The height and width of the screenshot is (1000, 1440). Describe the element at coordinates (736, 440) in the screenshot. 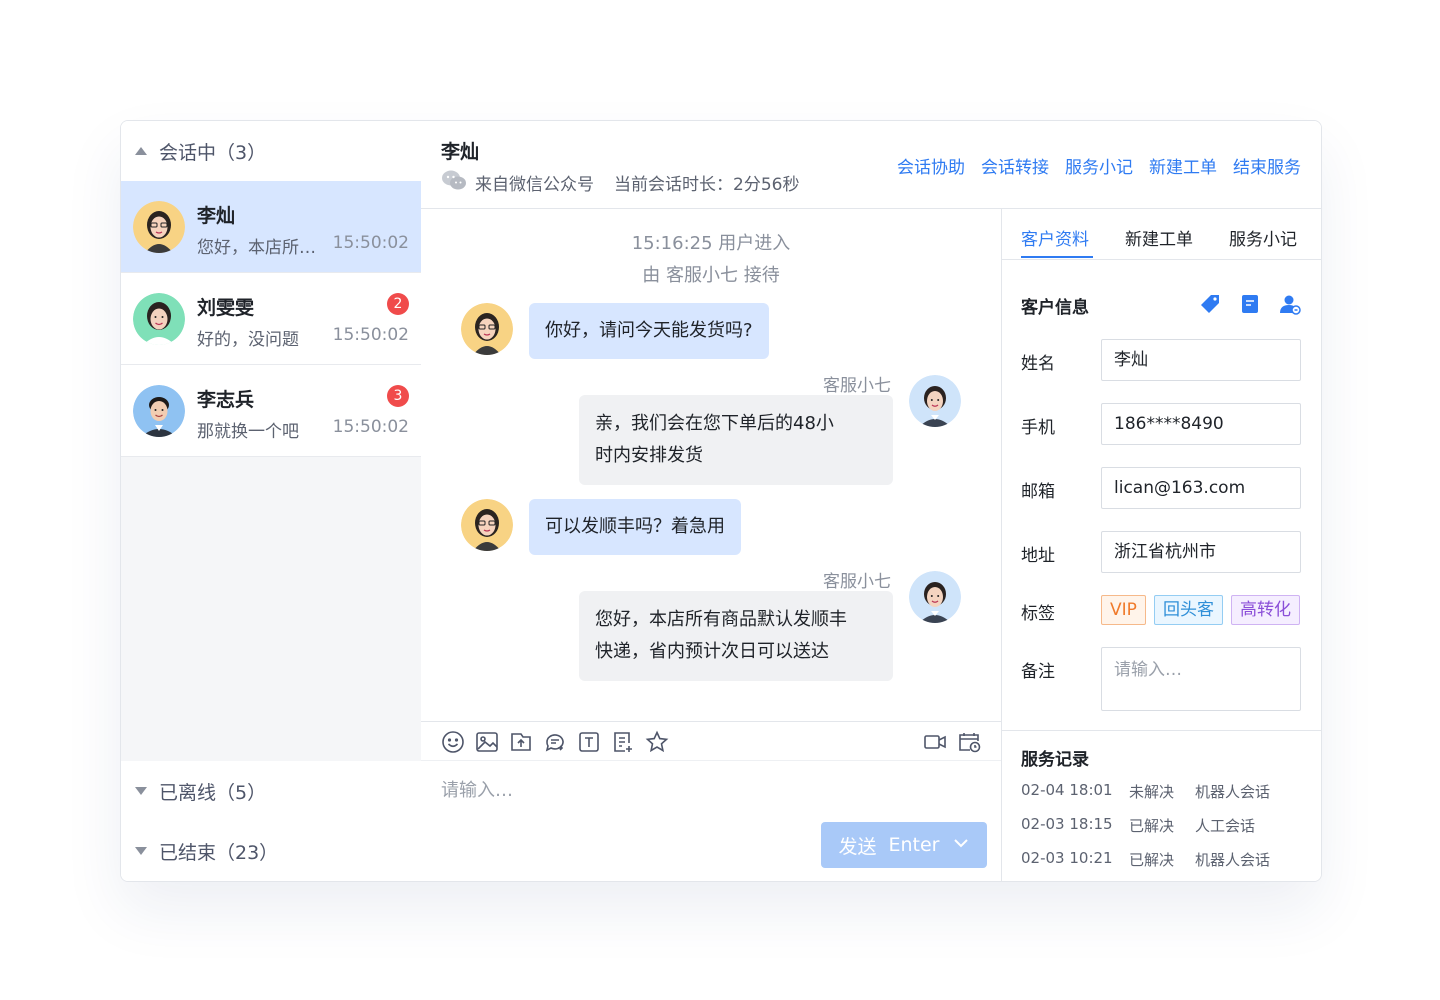

I see `agent-message: 亲，我们会在您下单后的48小 时内安排发货` at that location.